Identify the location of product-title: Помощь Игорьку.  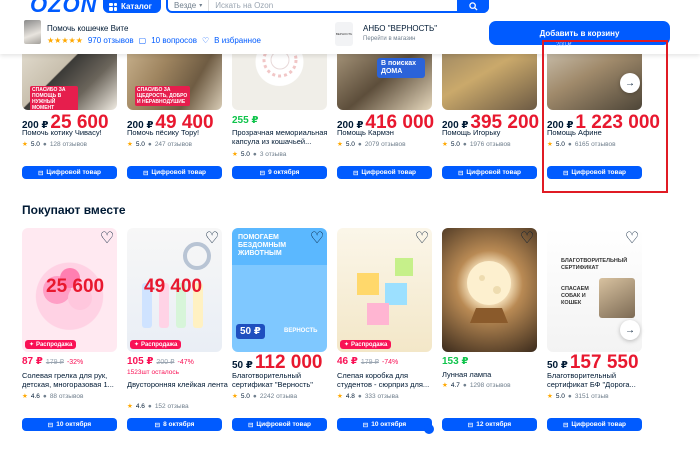
(494, 132).